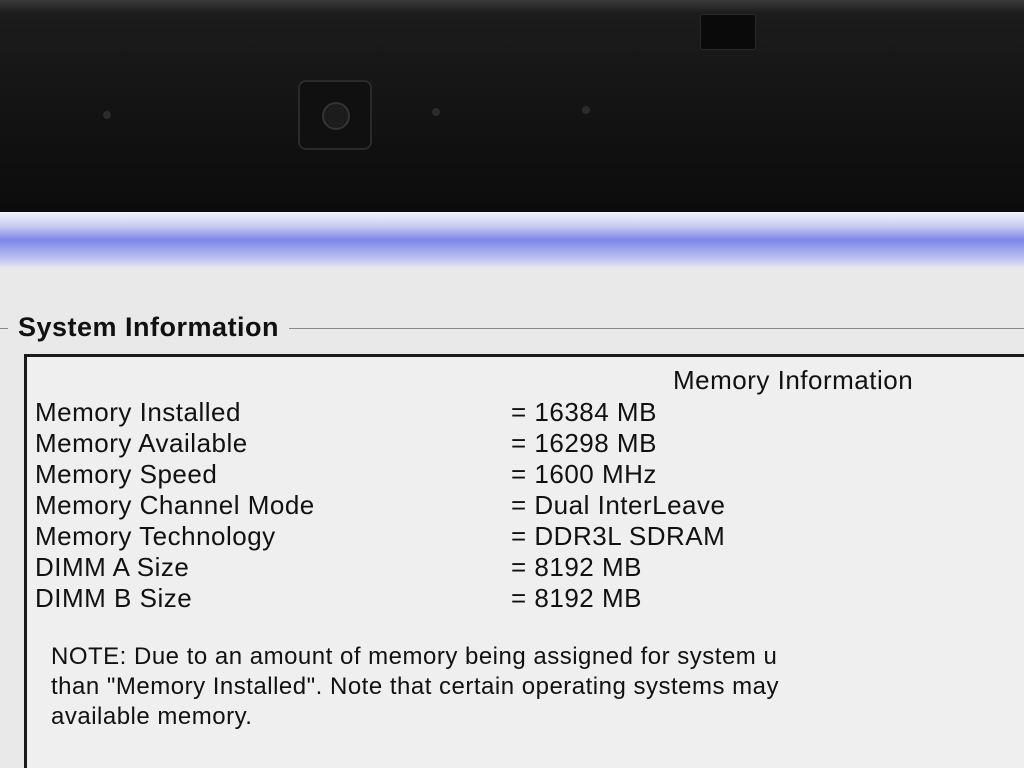 The width and height of the screenshot is (1024, 768). What do you see at coordinates (512, 240) in the screenshot?
I see `bios-title-bar` at bounding box center [512, 240].